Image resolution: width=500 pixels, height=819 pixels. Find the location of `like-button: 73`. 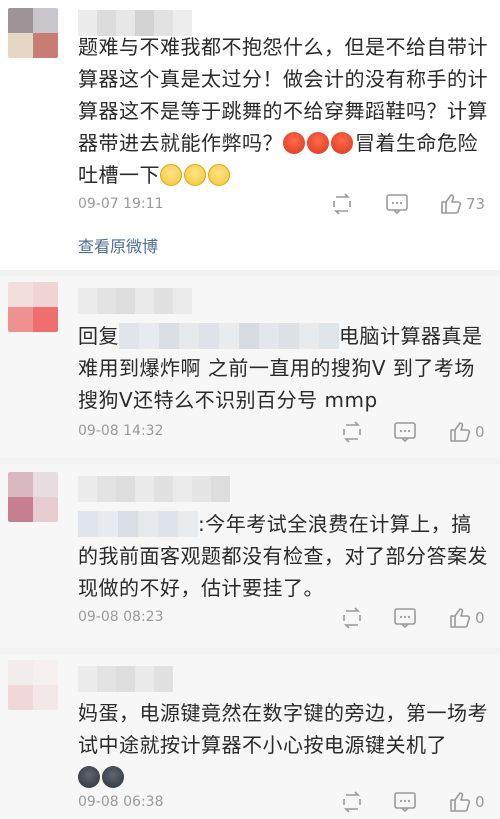

like-button: 73 is located at coordinates (462, 204).